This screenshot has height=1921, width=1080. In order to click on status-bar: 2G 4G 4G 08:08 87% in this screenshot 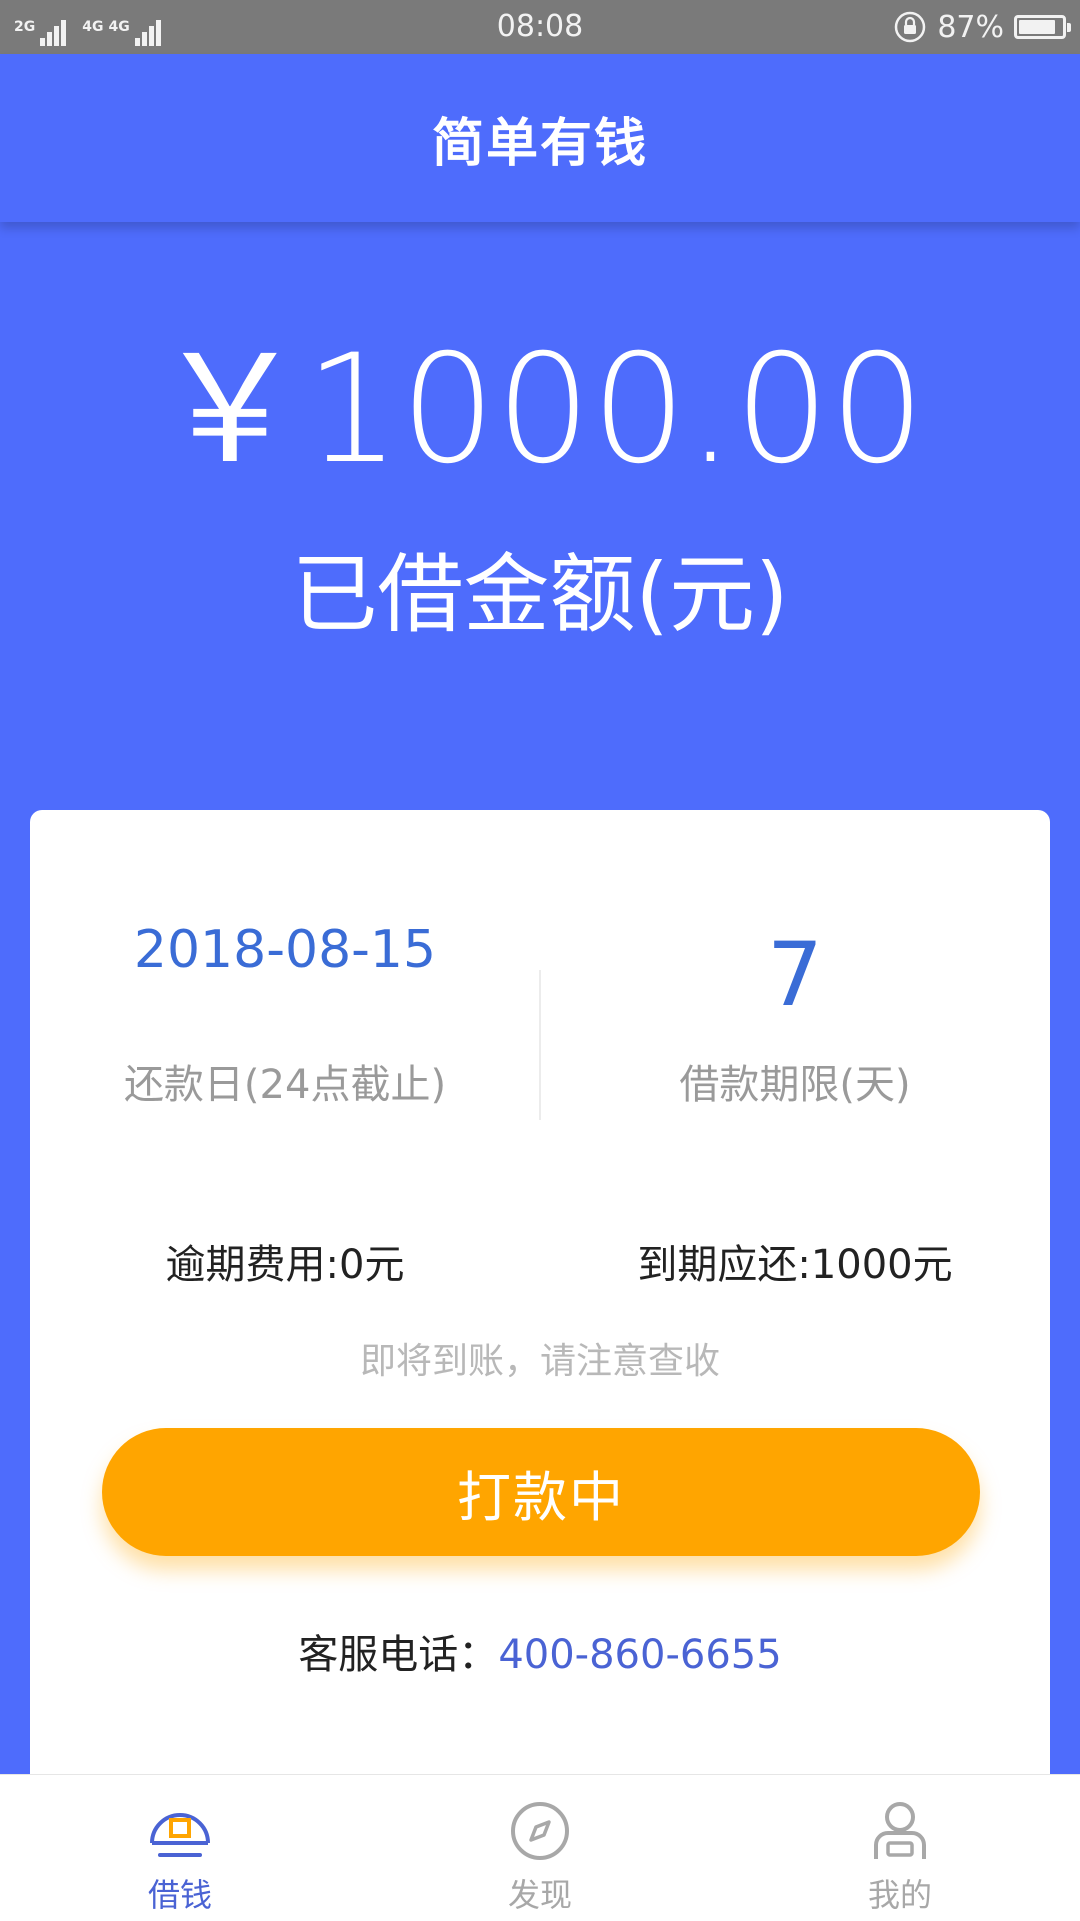, I will do `click(540, 27)`.